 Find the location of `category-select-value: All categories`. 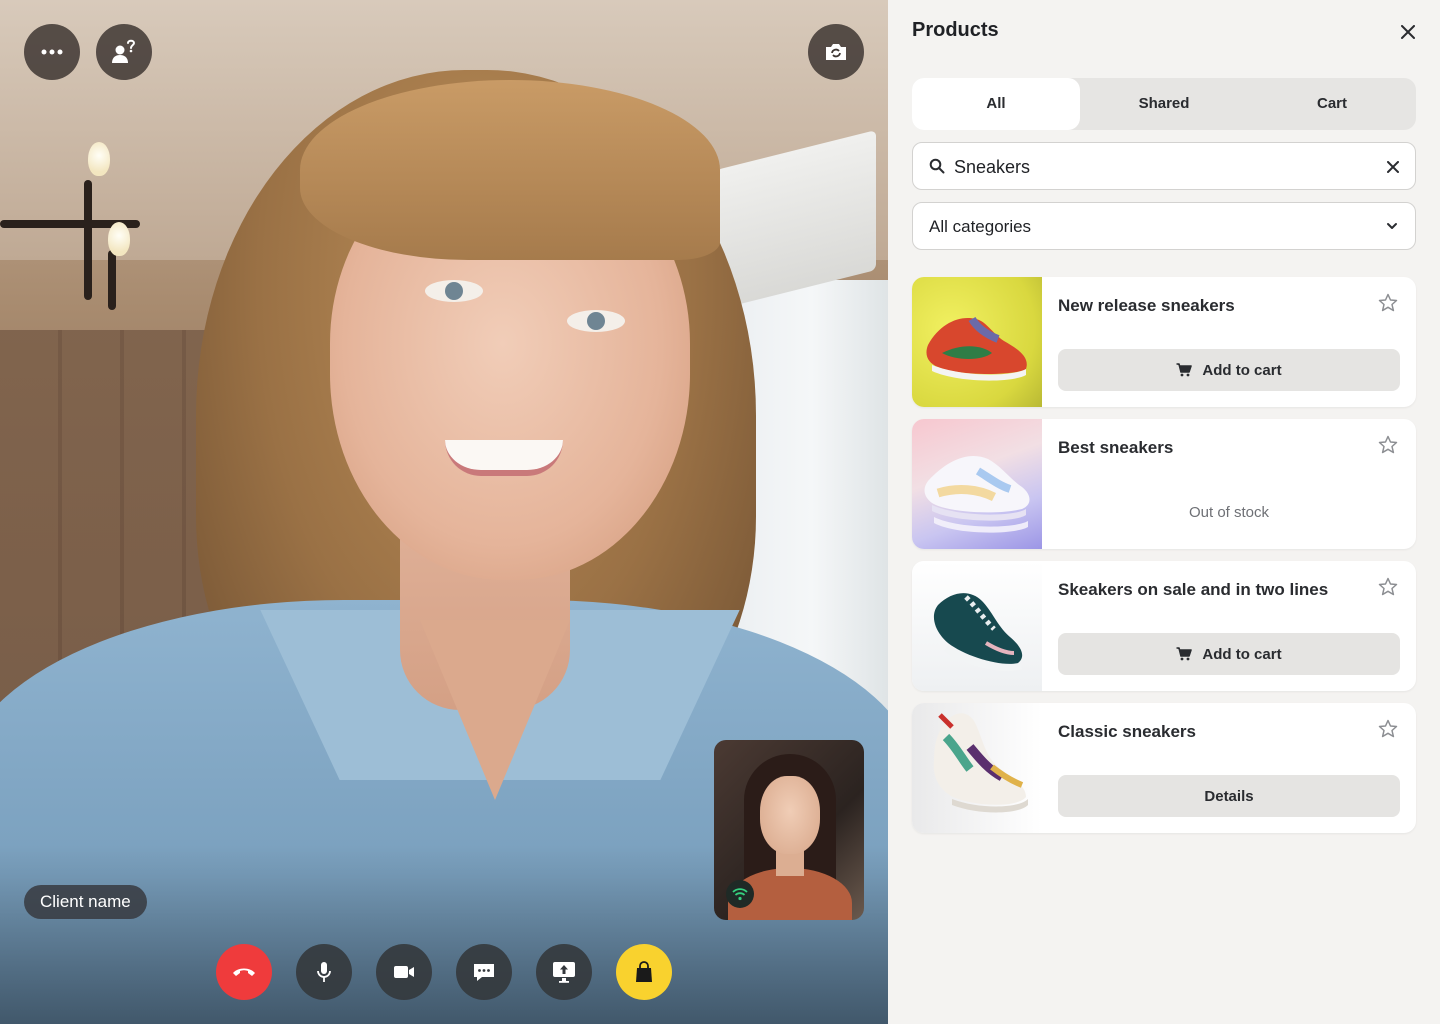

category-select-value: All categories is located at coordinates (980, 226).